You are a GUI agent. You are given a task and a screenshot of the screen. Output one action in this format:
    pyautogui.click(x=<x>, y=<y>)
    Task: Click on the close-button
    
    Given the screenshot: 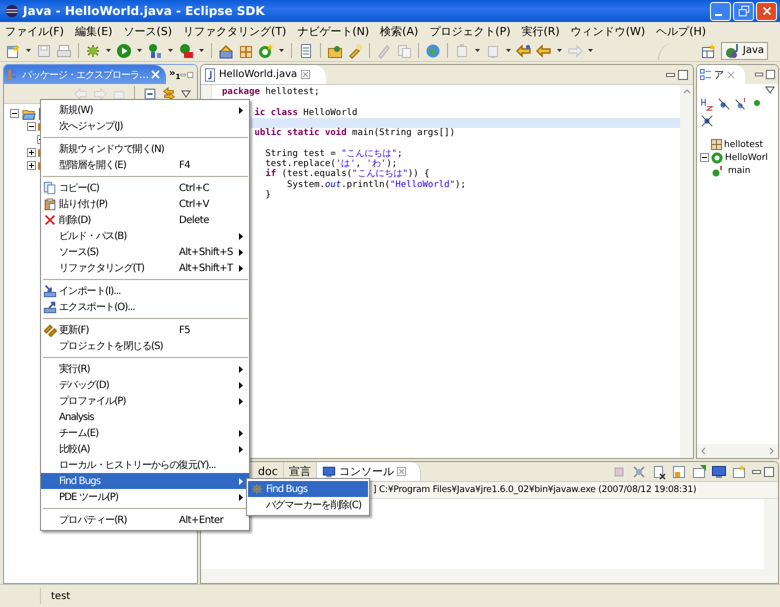 What is the action you would take?
    pyautogui.click(x=766, y=11)
    